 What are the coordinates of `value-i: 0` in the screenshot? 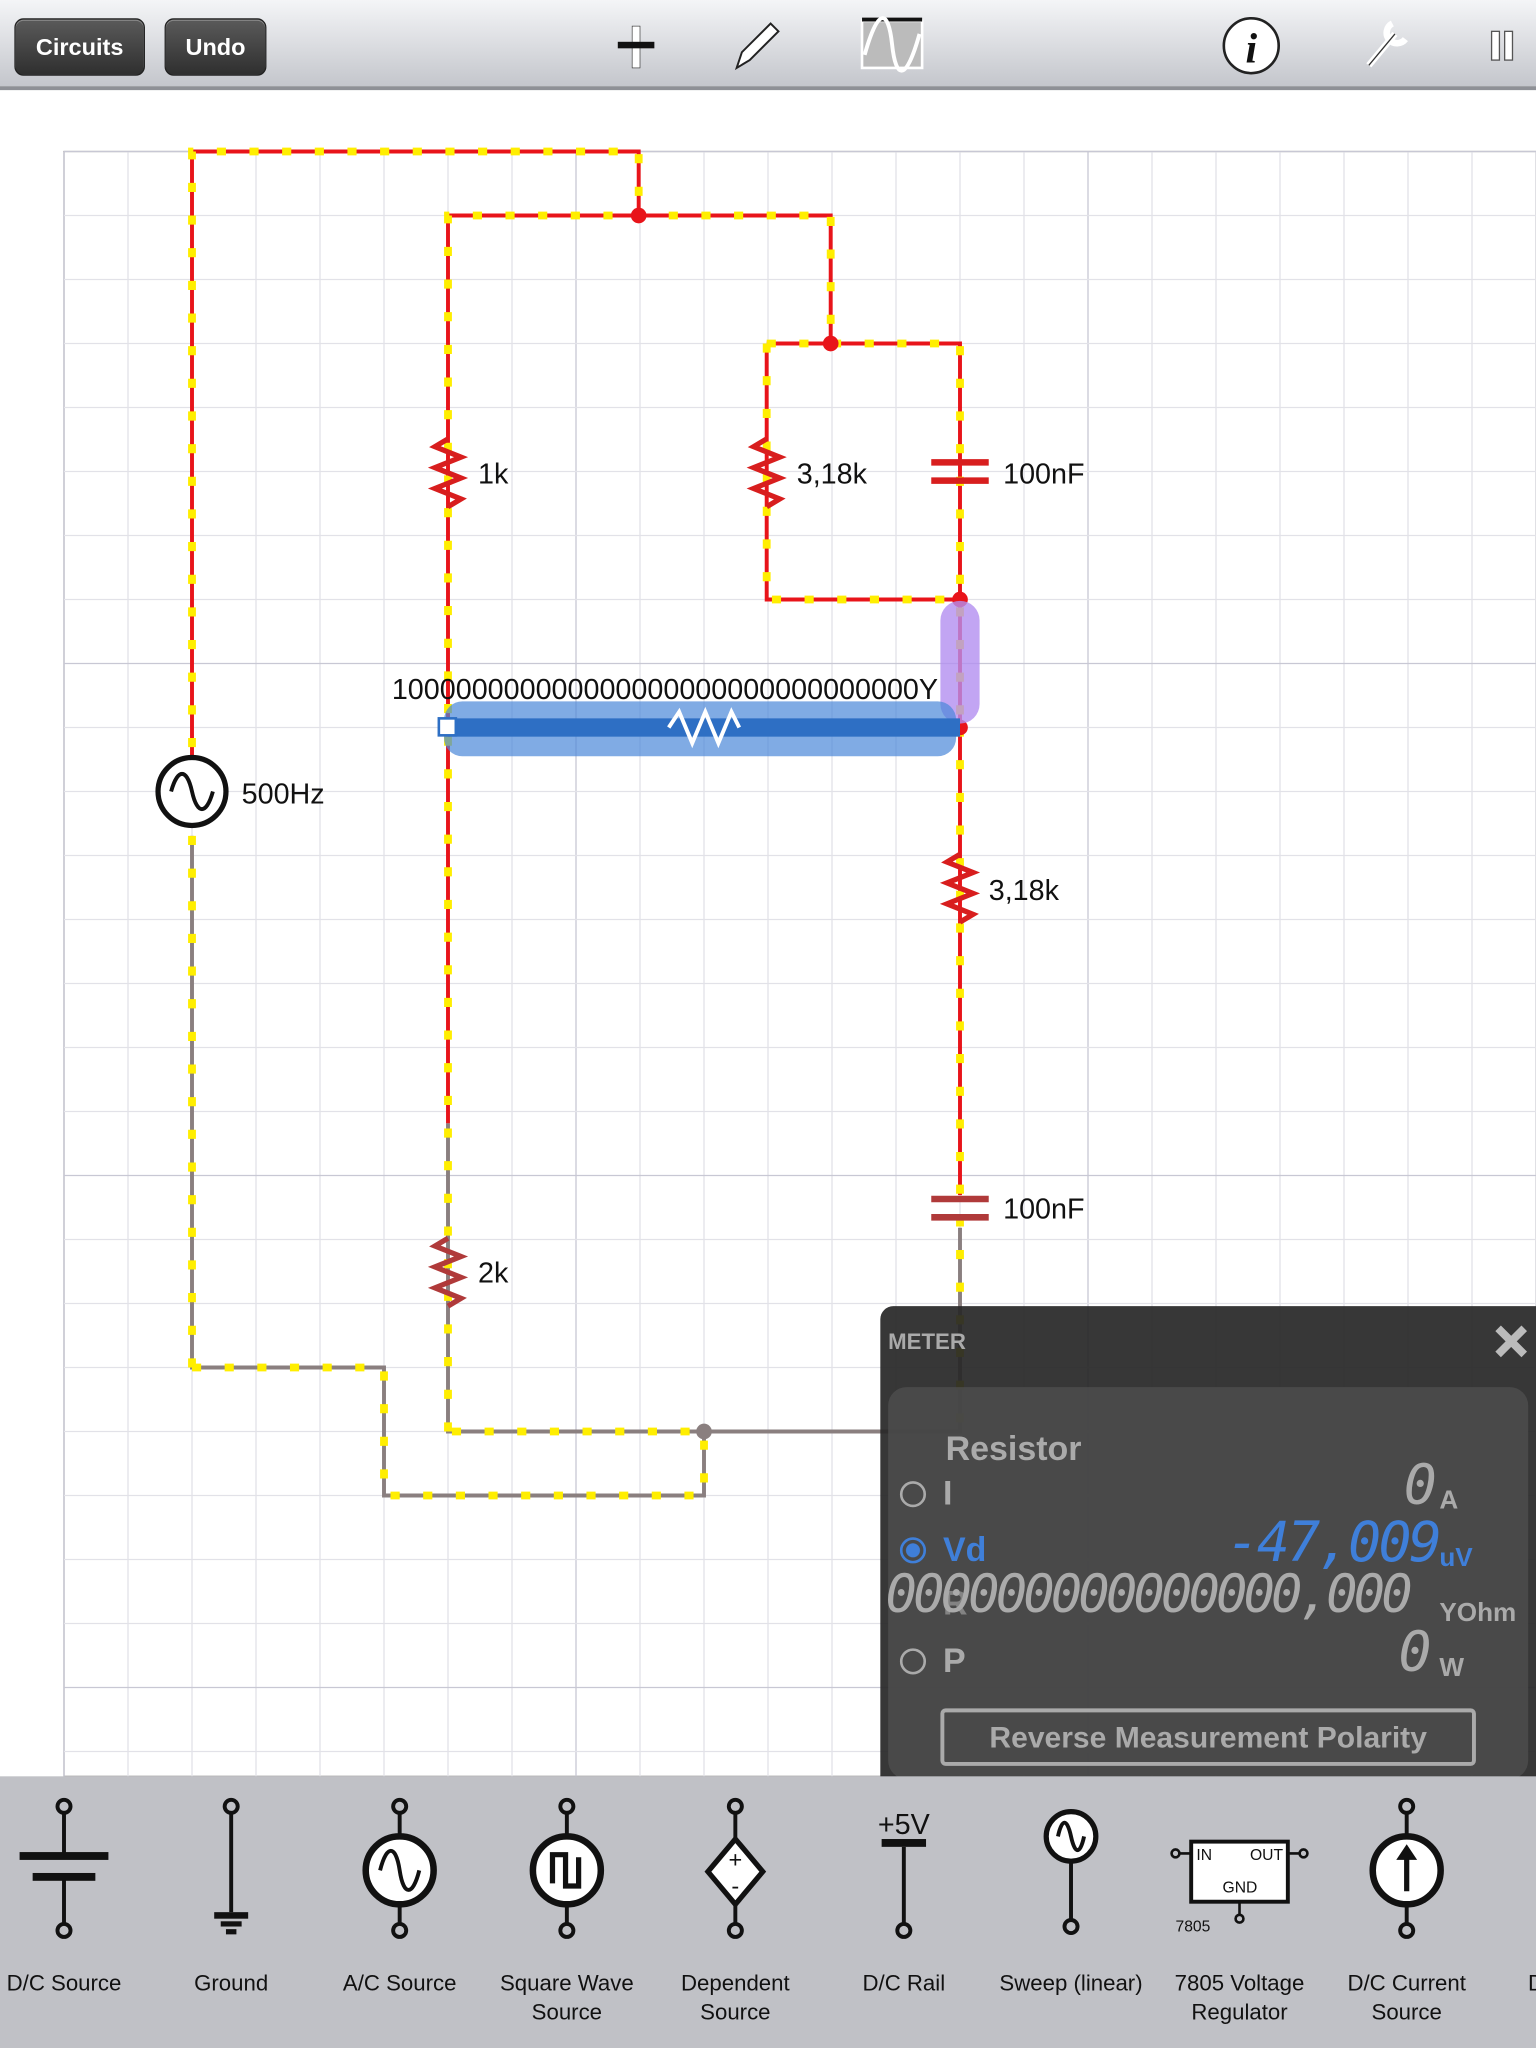 It's located at (1420, 1484).